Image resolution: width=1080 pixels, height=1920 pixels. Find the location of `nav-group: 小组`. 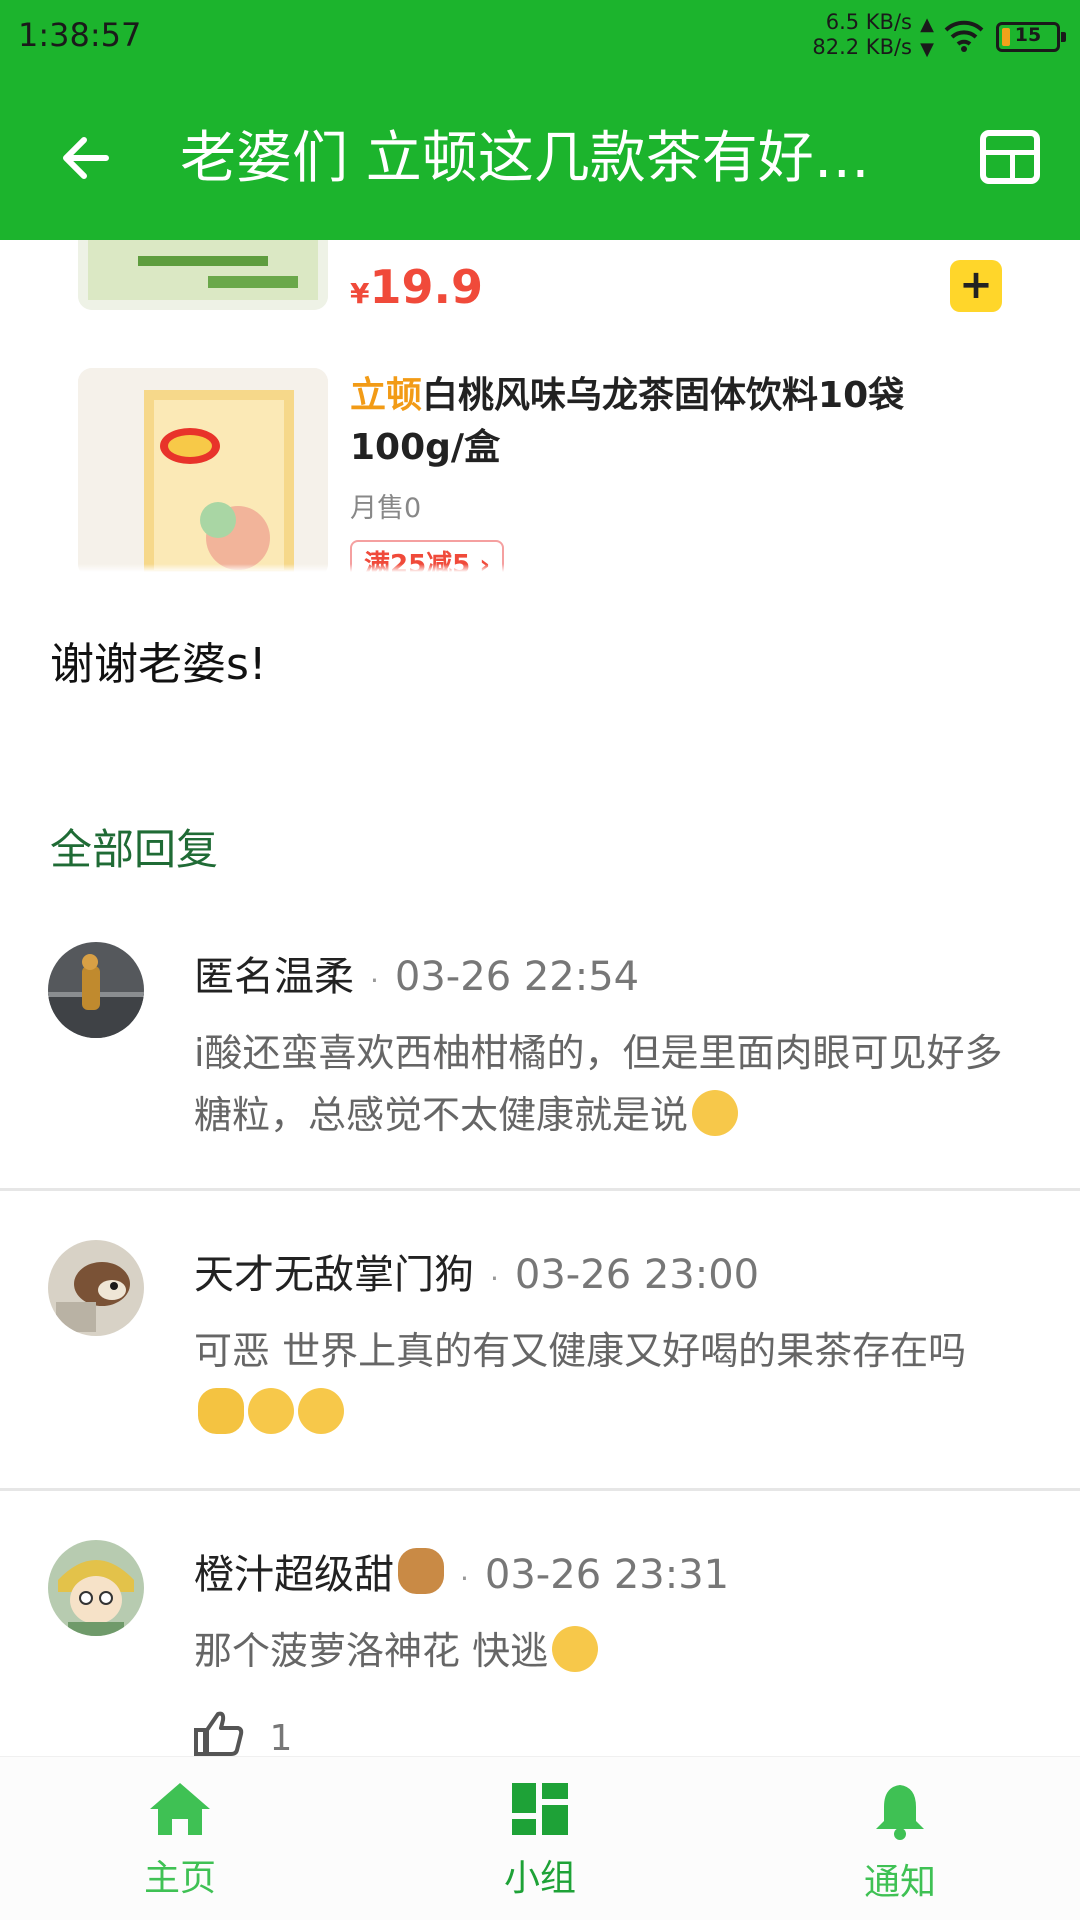

nav-group: 小组 is located at coordinates (540, 1841).